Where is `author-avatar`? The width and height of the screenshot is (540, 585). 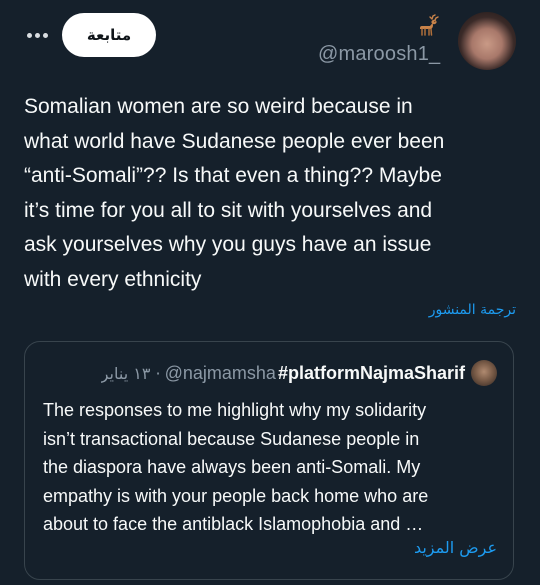 author-avatar is located at coordinates (487, 41).